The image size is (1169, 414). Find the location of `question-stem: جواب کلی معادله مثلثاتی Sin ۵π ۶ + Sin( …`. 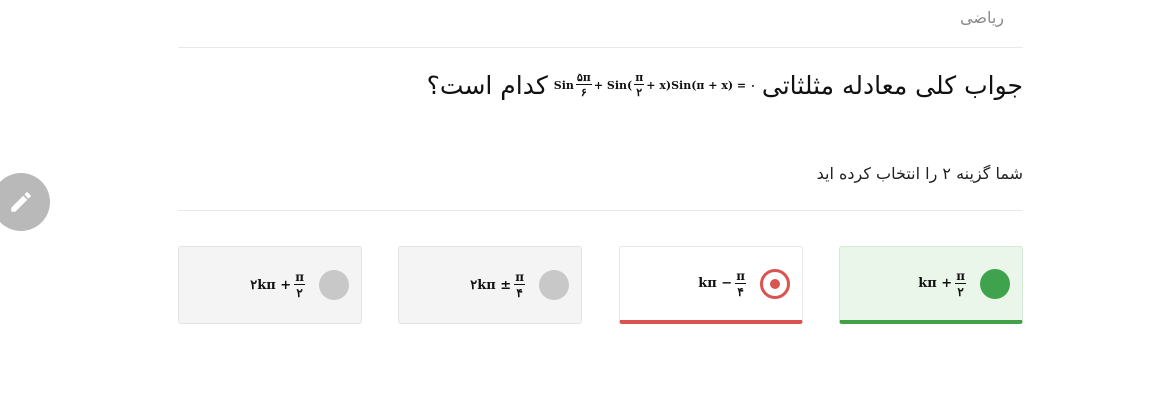

question-stem: جواب کلی معادله مثلثاتی Sin ۵π ۶ + Sin( … is located at coordinates (725, 85).